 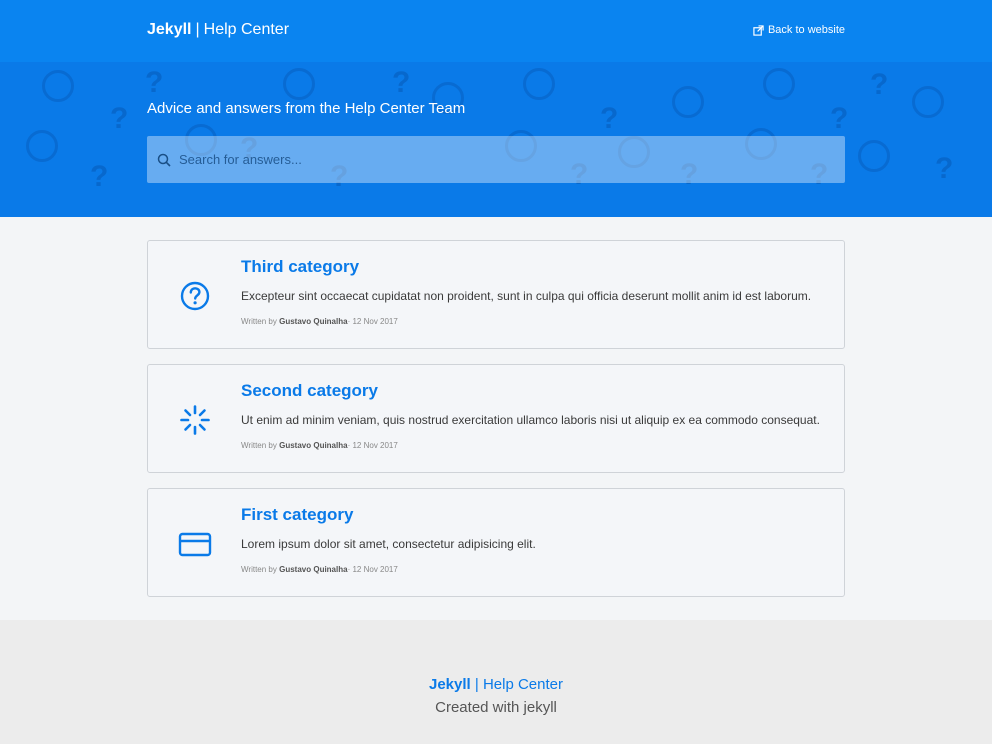 What do you see at coordinates (449, 684) in the screenshot?
I see `footer-brand-name: Jekyll` at bounding box center [449, 684].